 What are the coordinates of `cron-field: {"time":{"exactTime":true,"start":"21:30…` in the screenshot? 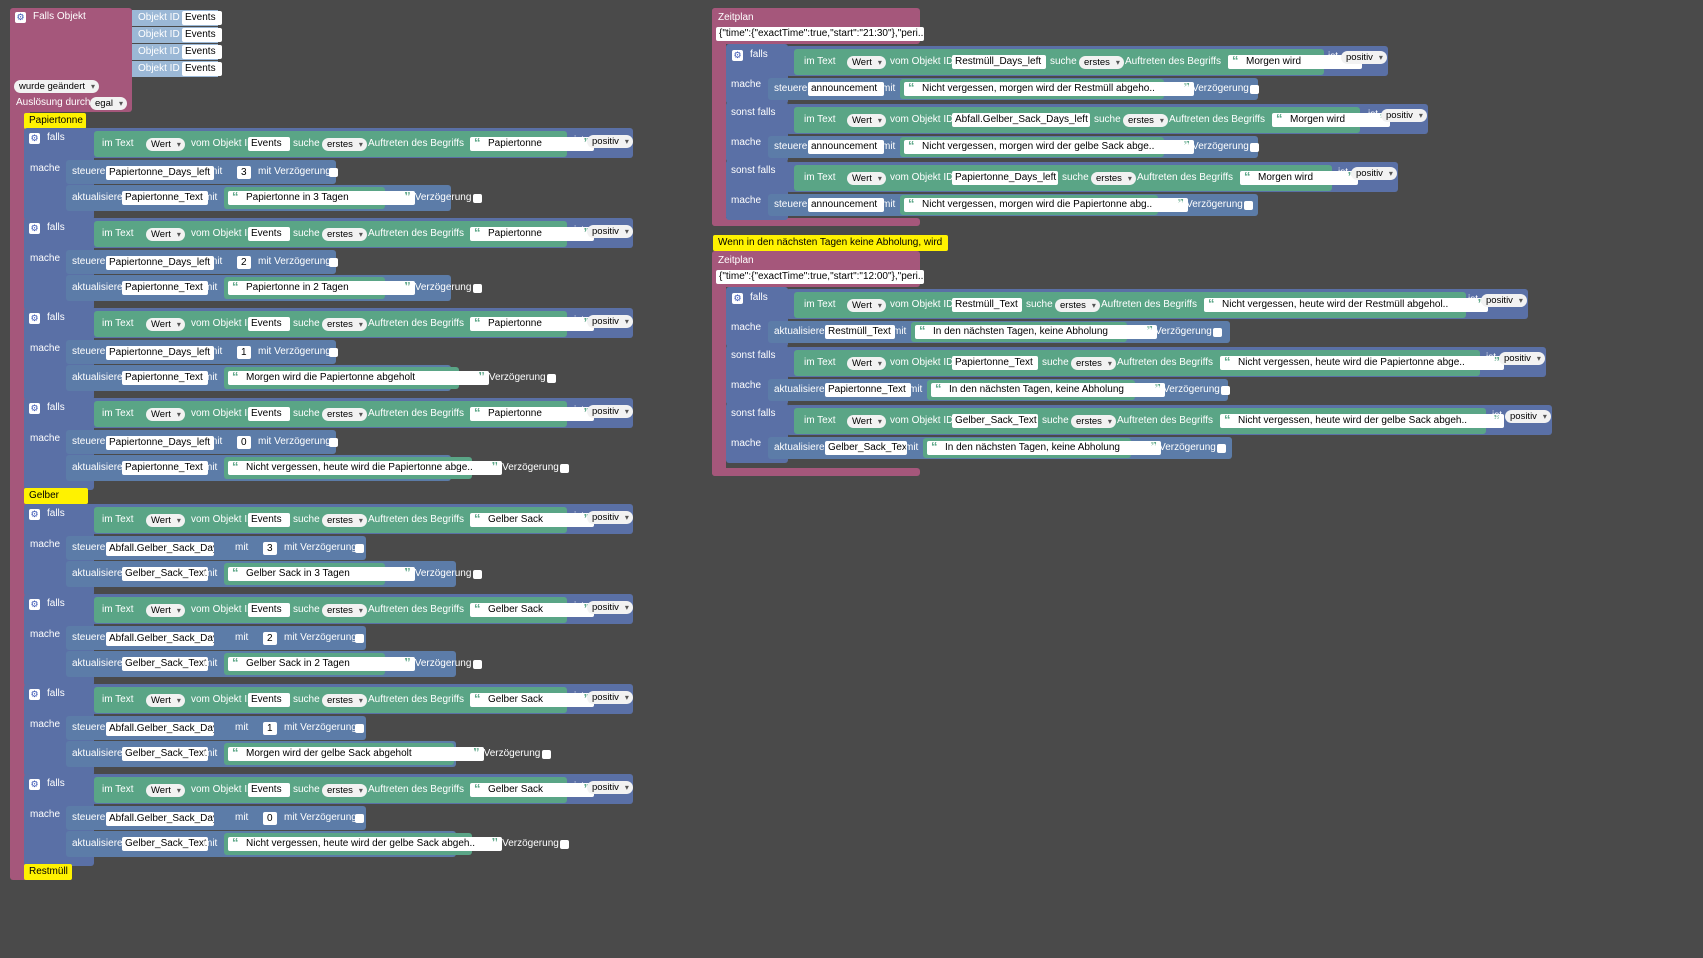 It's located at (820, 34).